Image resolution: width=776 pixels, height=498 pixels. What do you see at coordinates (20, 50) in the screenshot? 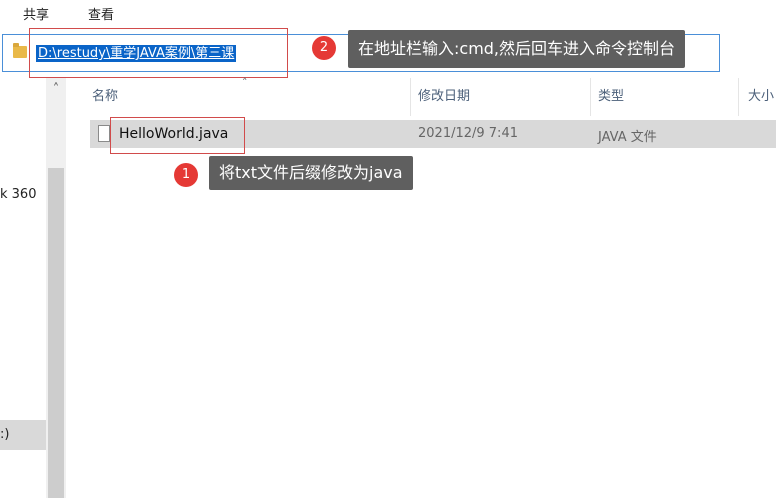
I see `folder-icon` at bounding box center [20, 50].